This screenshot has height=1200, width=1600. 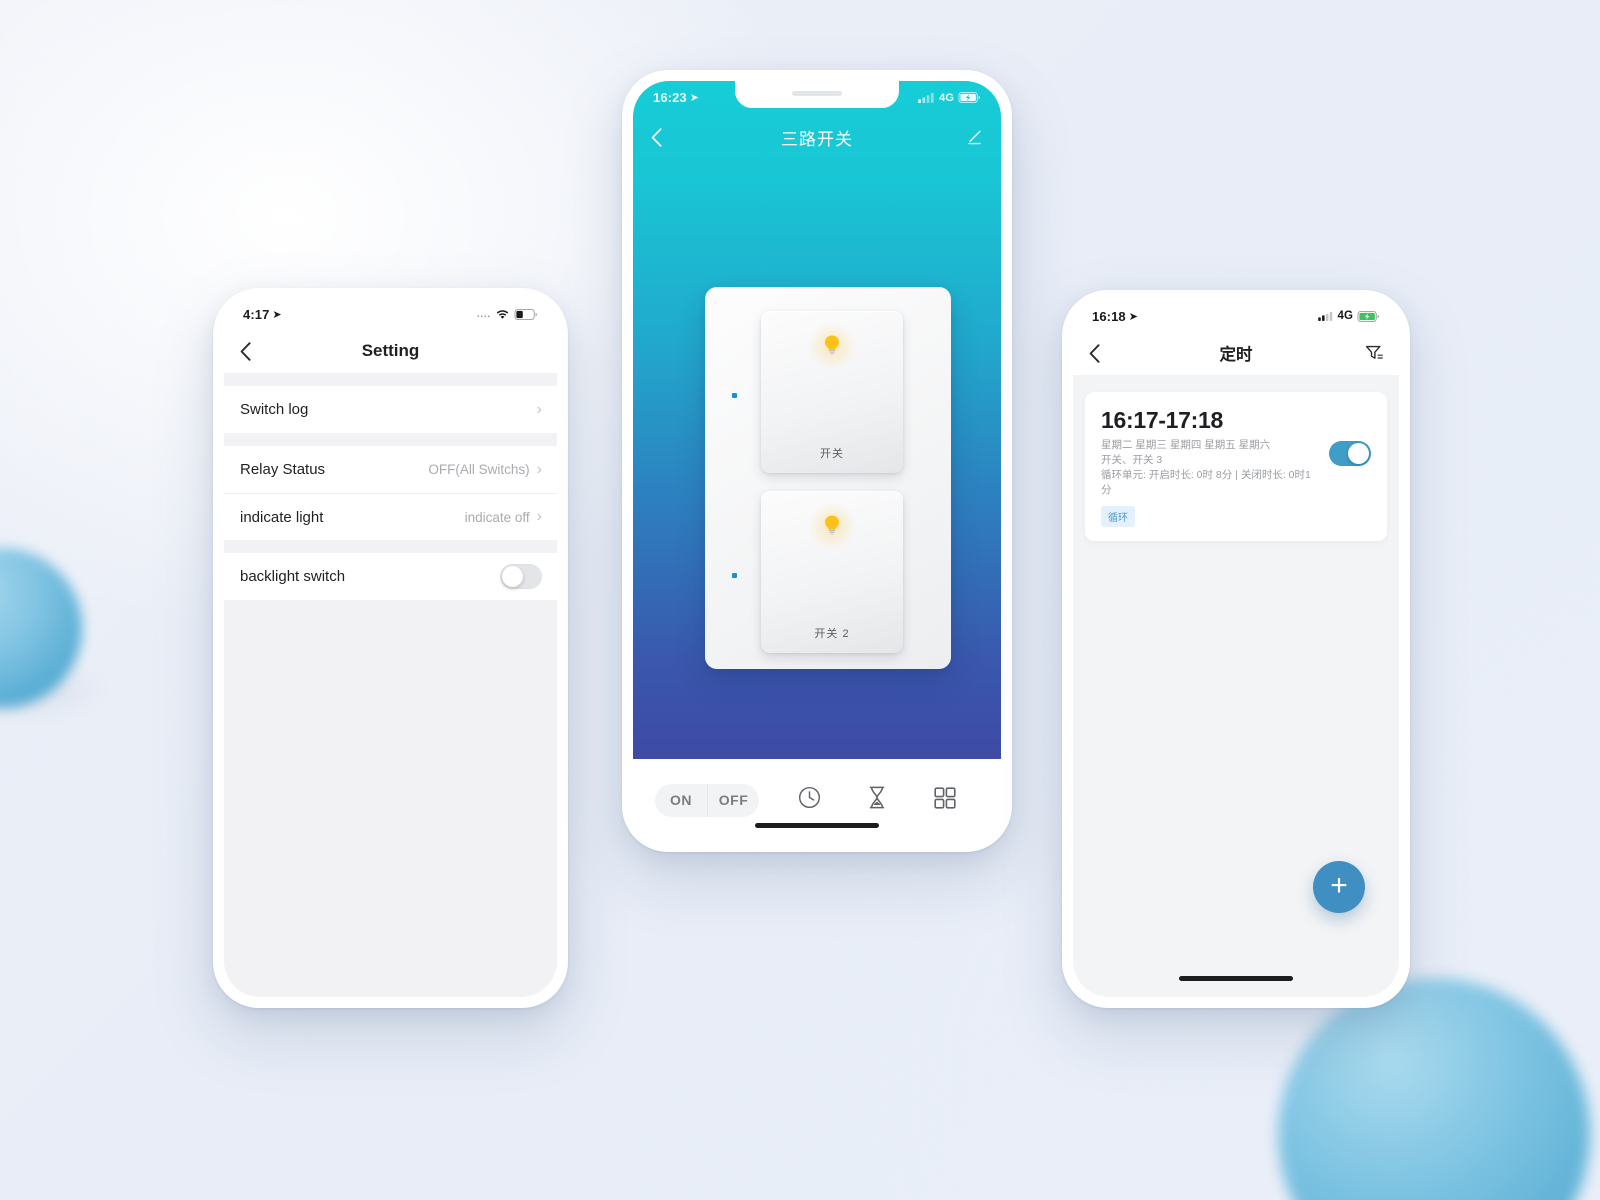 I want to click on nav-bar: Setting, so click(x=390, y=351).